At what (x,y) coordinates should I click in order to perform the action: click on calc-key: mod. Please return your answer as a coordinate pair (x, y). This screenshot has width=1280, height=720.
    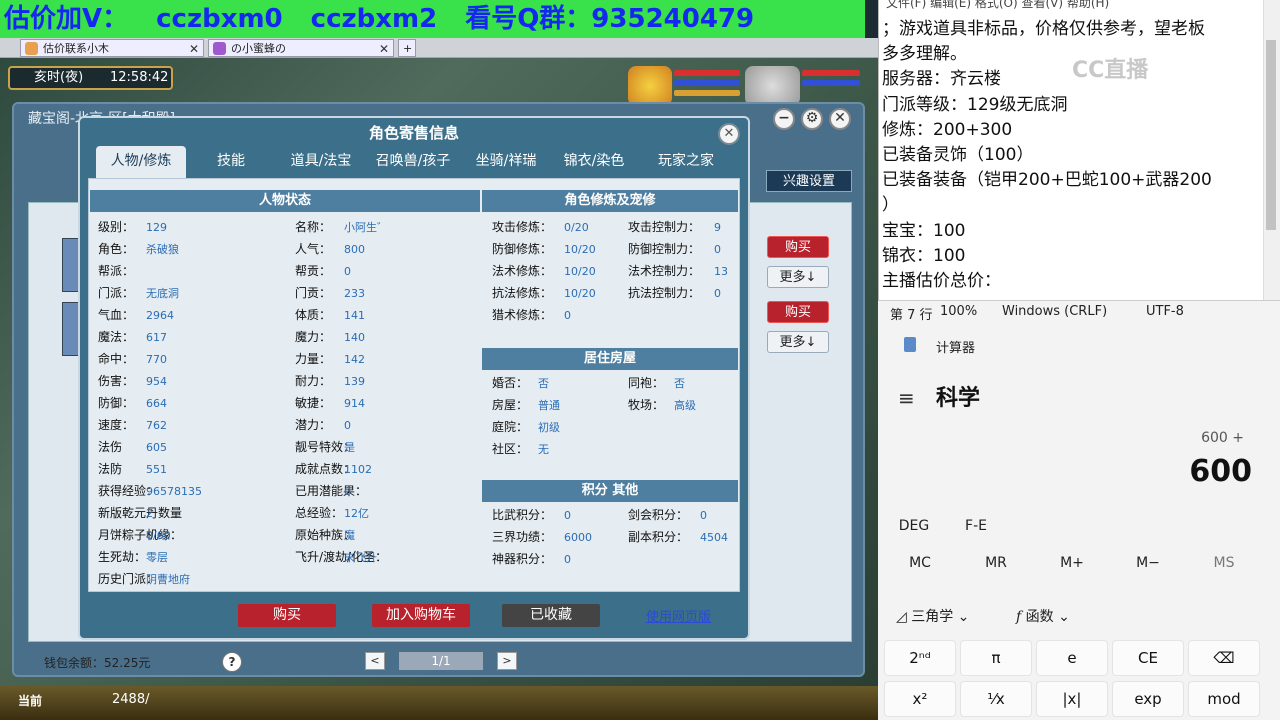
    Looking at the image, I should click on (1224, 699).